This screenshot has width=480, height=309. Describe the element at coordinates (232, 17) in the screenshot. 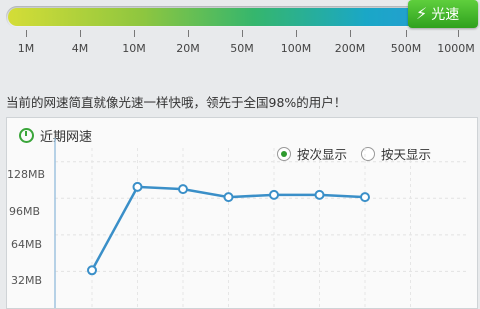

I see `speed-gauge-fill` at that location.